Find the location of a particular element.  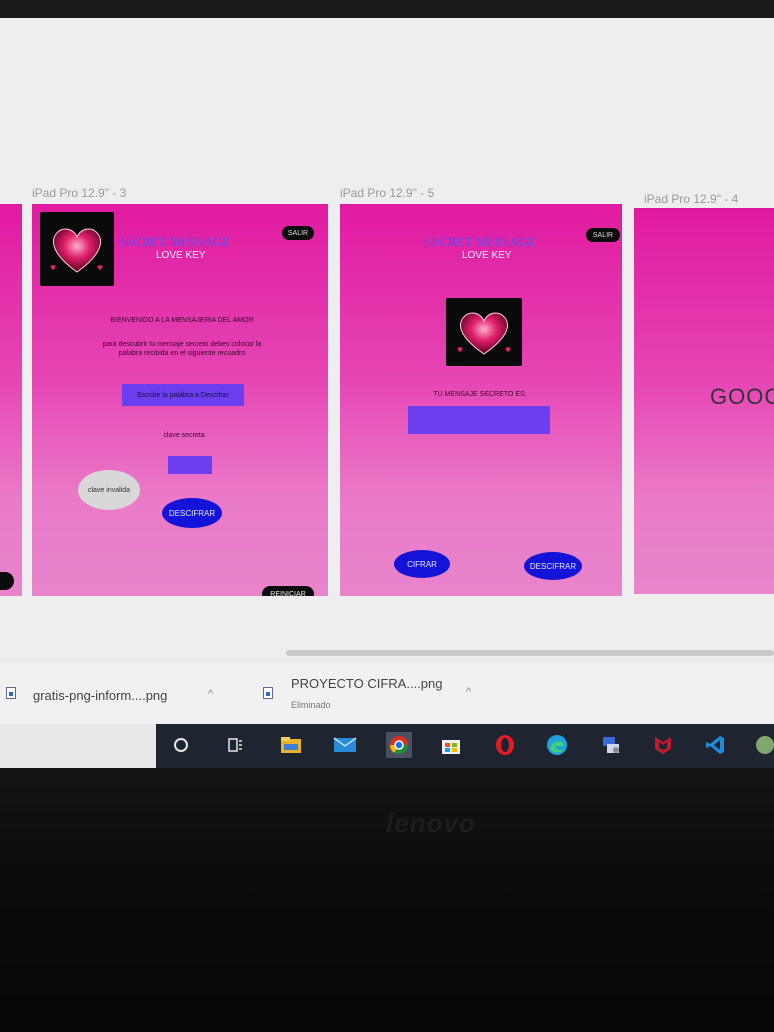

vscode-icon is located at coordinates (715, 745).